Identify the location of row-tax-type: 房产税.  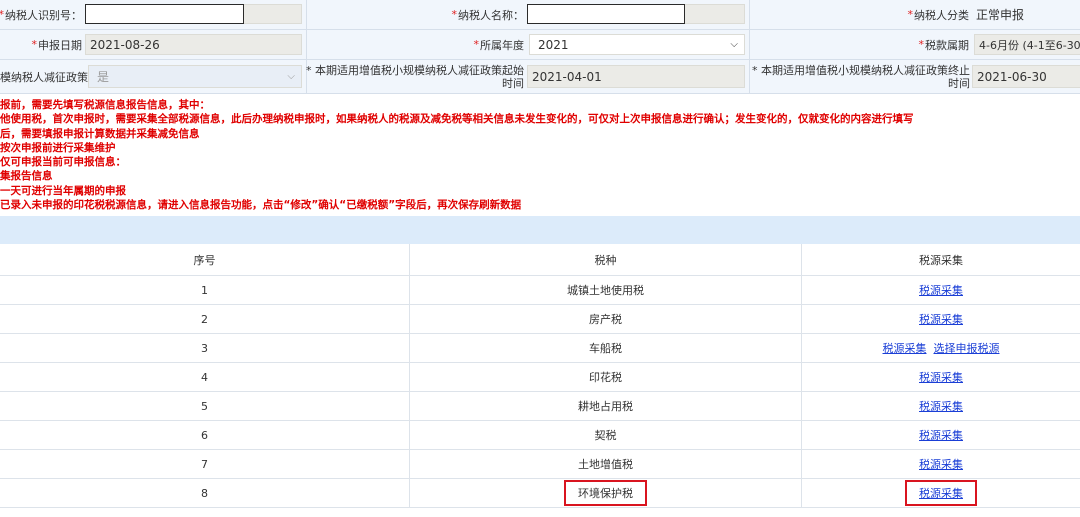
(606, 319).